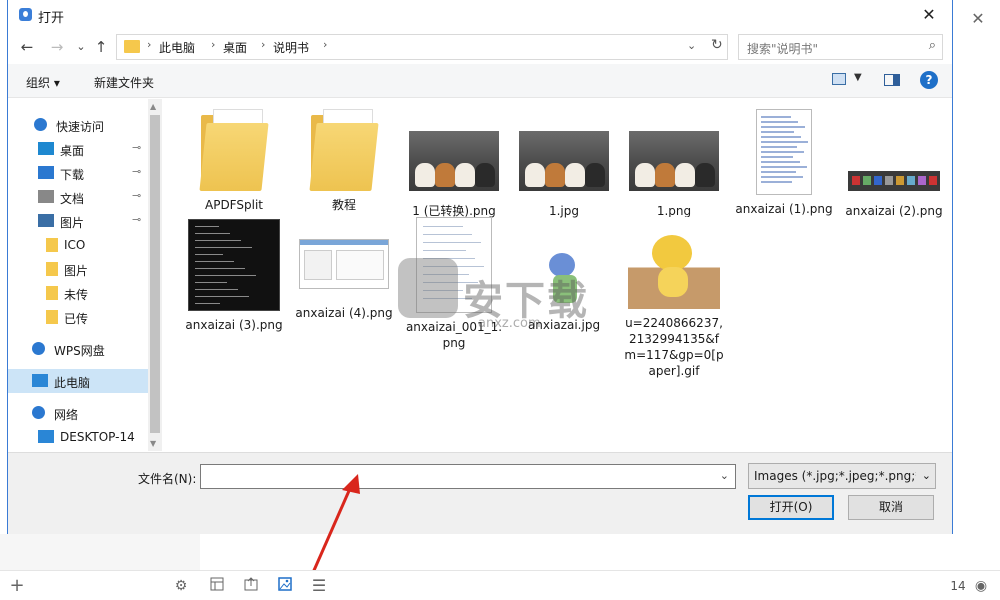 This screenshot has width=1000, height=600. What do you see at coordinates (981, 586) in the screenshot?
I see `eye-icon: ◉` at bounding box center [981, 586].